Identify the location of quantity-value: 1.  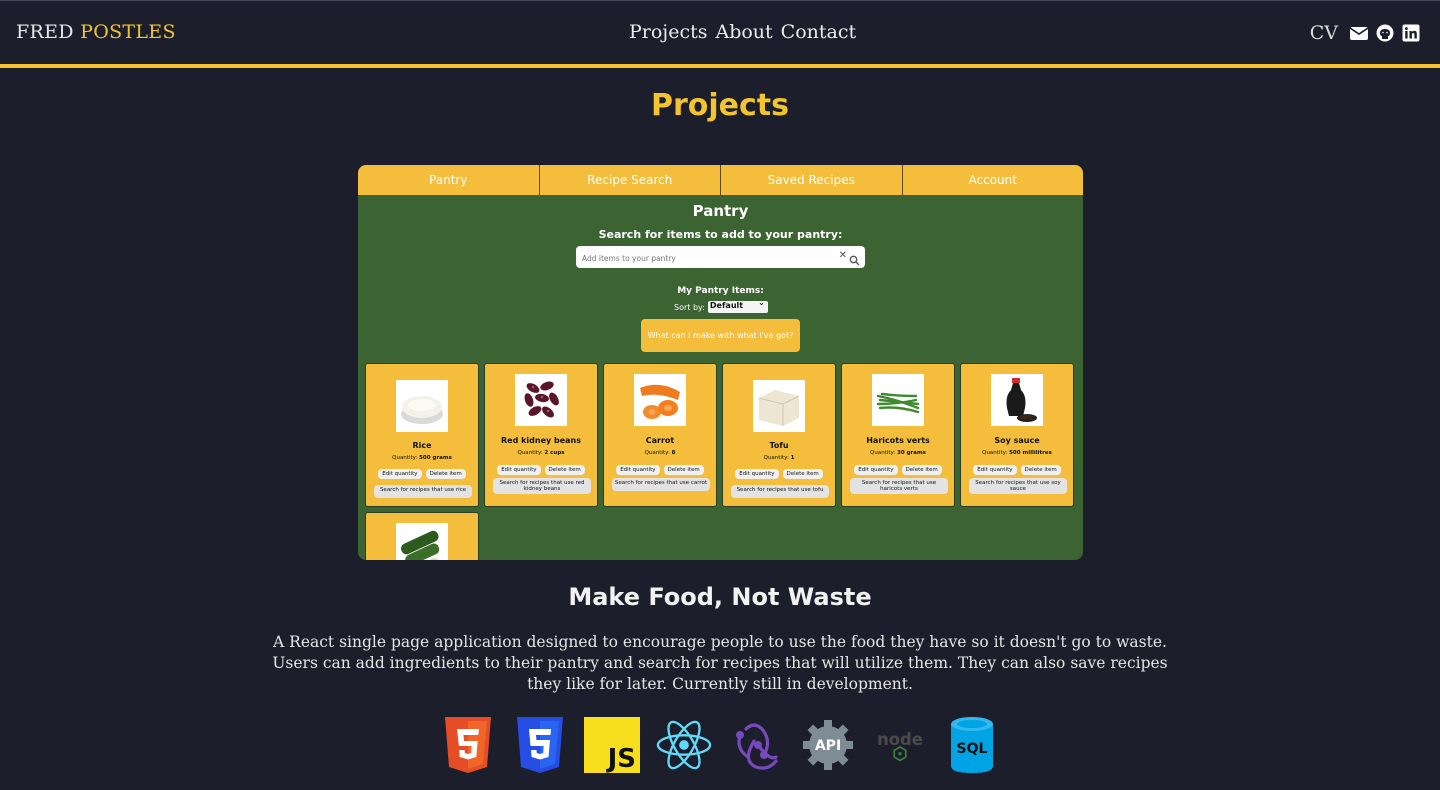
(792, 458).